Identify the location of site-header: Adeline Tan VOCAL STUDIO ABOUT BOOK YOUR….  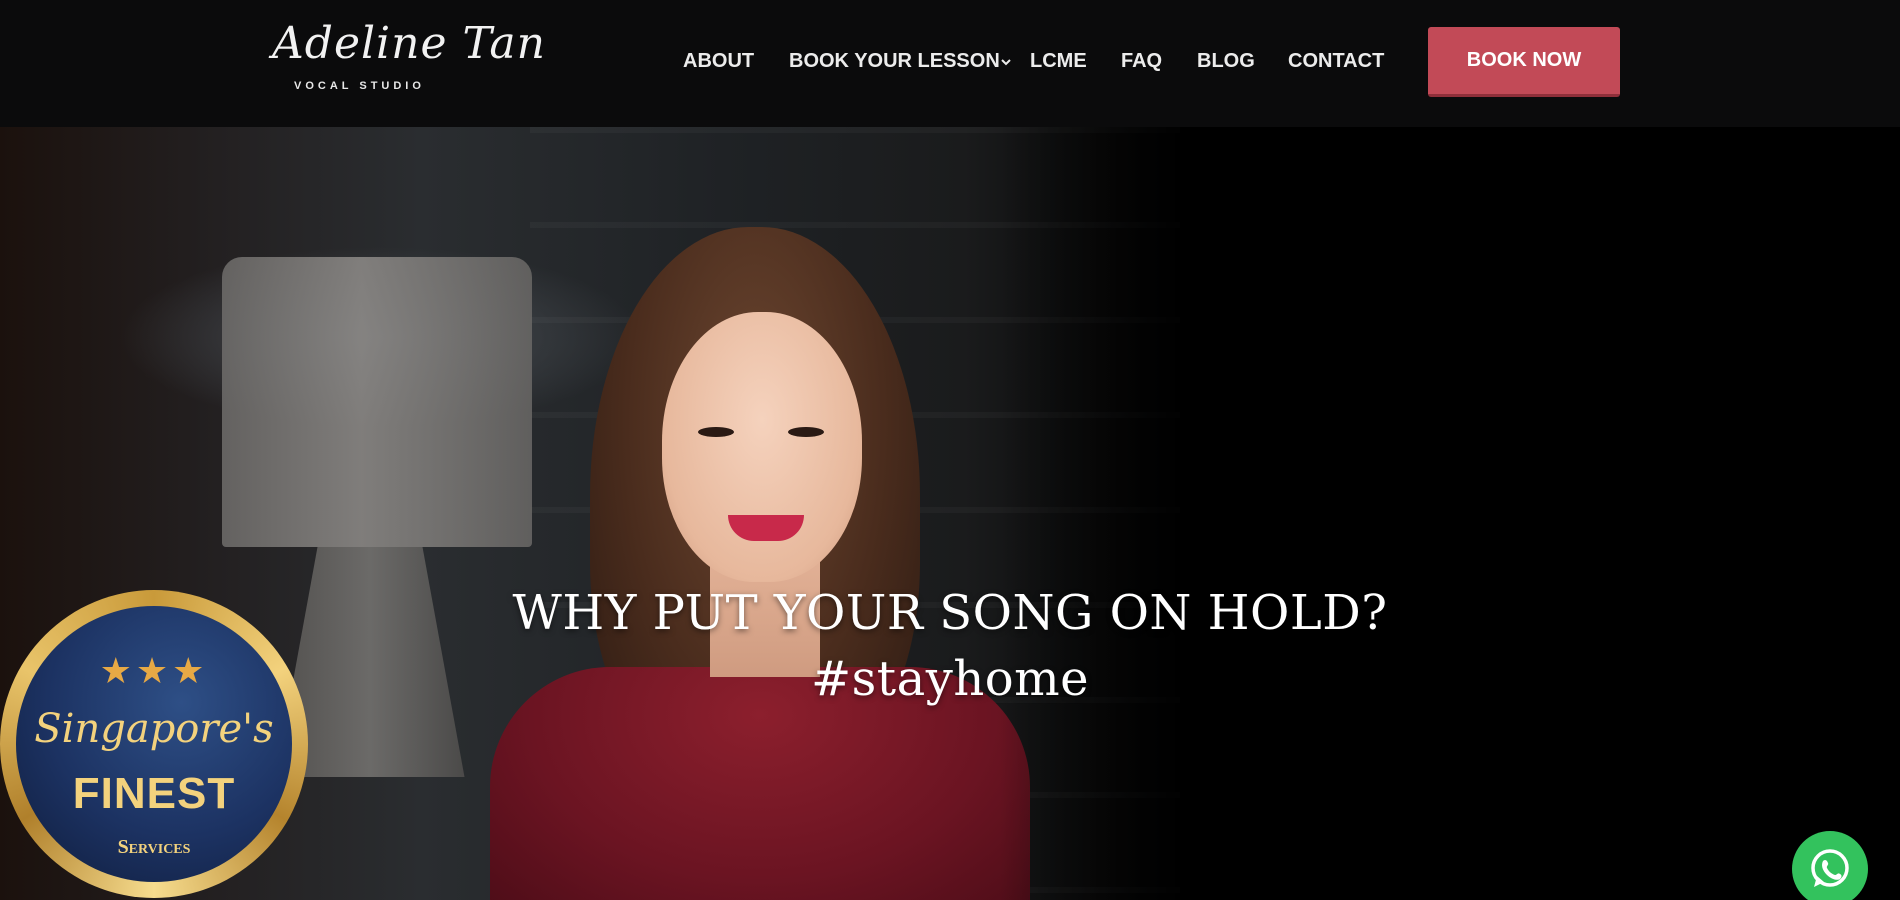
(950, 63).